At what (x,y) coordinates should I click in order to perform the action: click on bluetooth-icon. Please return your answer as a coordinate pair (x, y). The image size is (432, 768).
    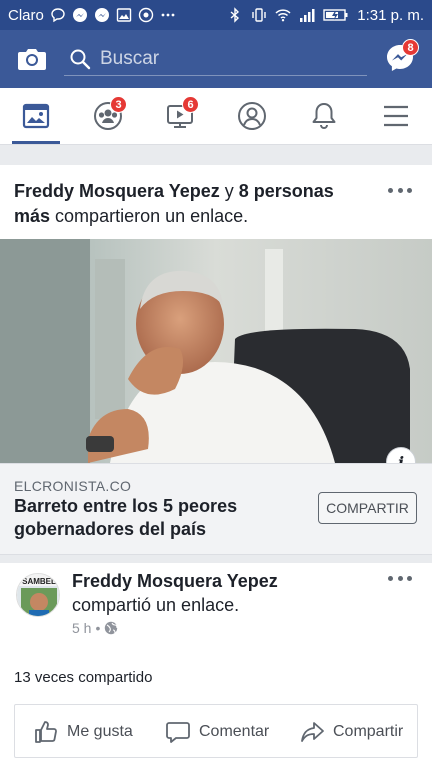
    Looking at the image, I should click on (235, 15).